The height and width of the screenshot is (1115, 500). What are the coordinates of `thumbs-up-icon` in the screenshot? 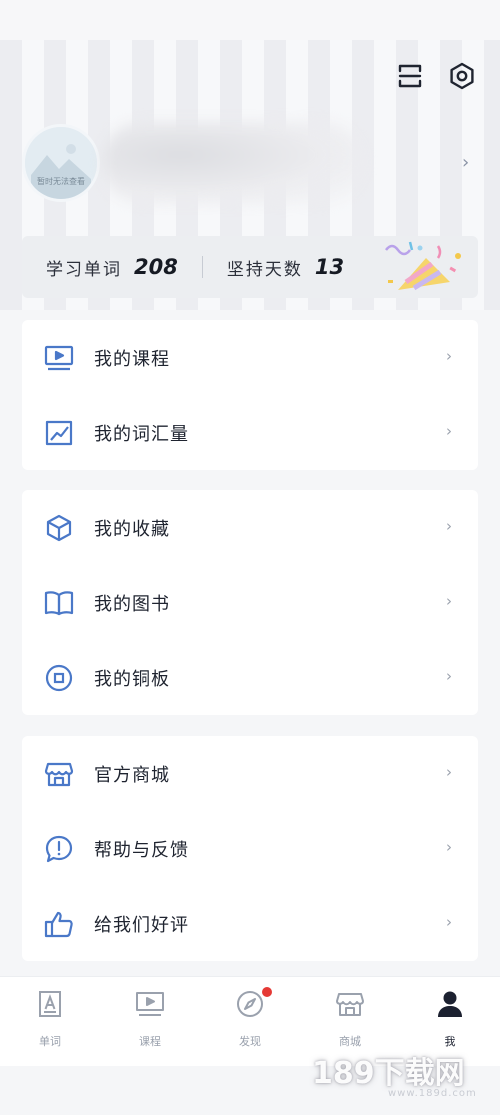 It's located at (59, 924).